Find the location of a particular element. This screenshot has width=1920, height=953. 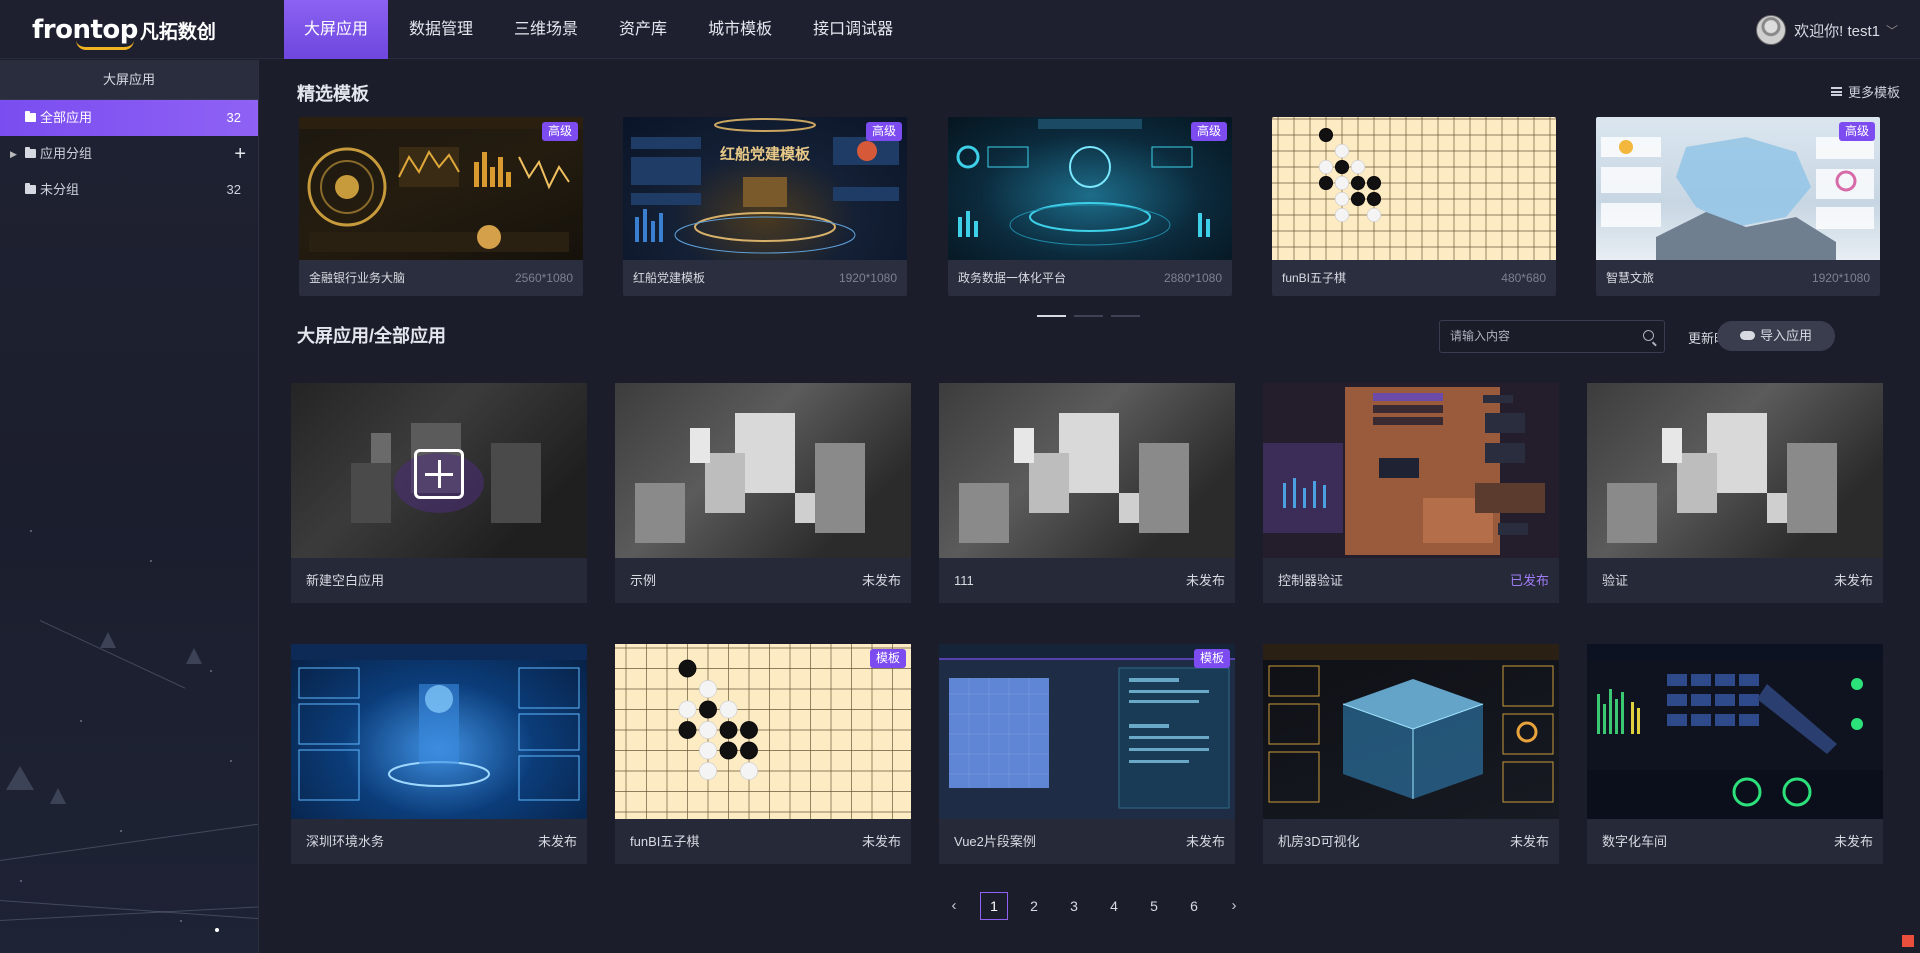

app-caption: 新建空白应用 is located at coordinates (439, 580).